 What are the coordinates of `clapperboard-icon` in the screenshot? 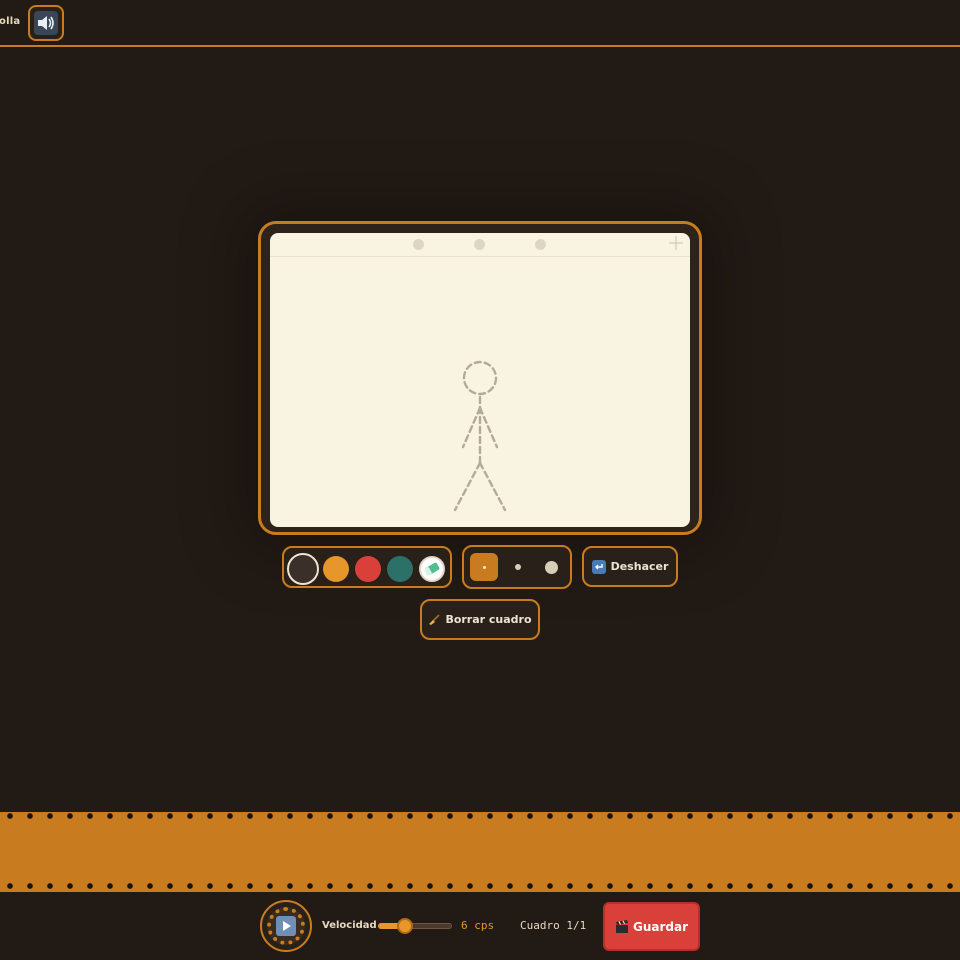 It's located at (621, 926).